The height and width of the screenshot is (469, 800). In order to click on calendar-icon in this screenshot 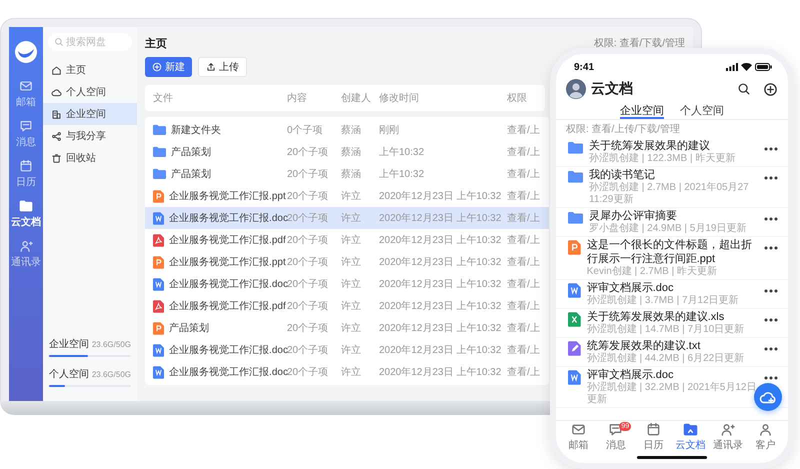, I will do `click(26, 166)`.